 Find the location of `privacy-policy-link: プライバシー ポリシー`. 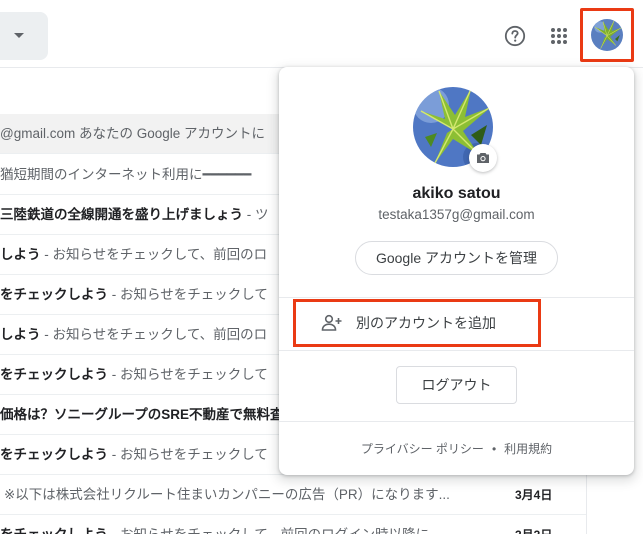

privacy-policy-link: プライバシー ポリシー is located at coordinates (422, 448).